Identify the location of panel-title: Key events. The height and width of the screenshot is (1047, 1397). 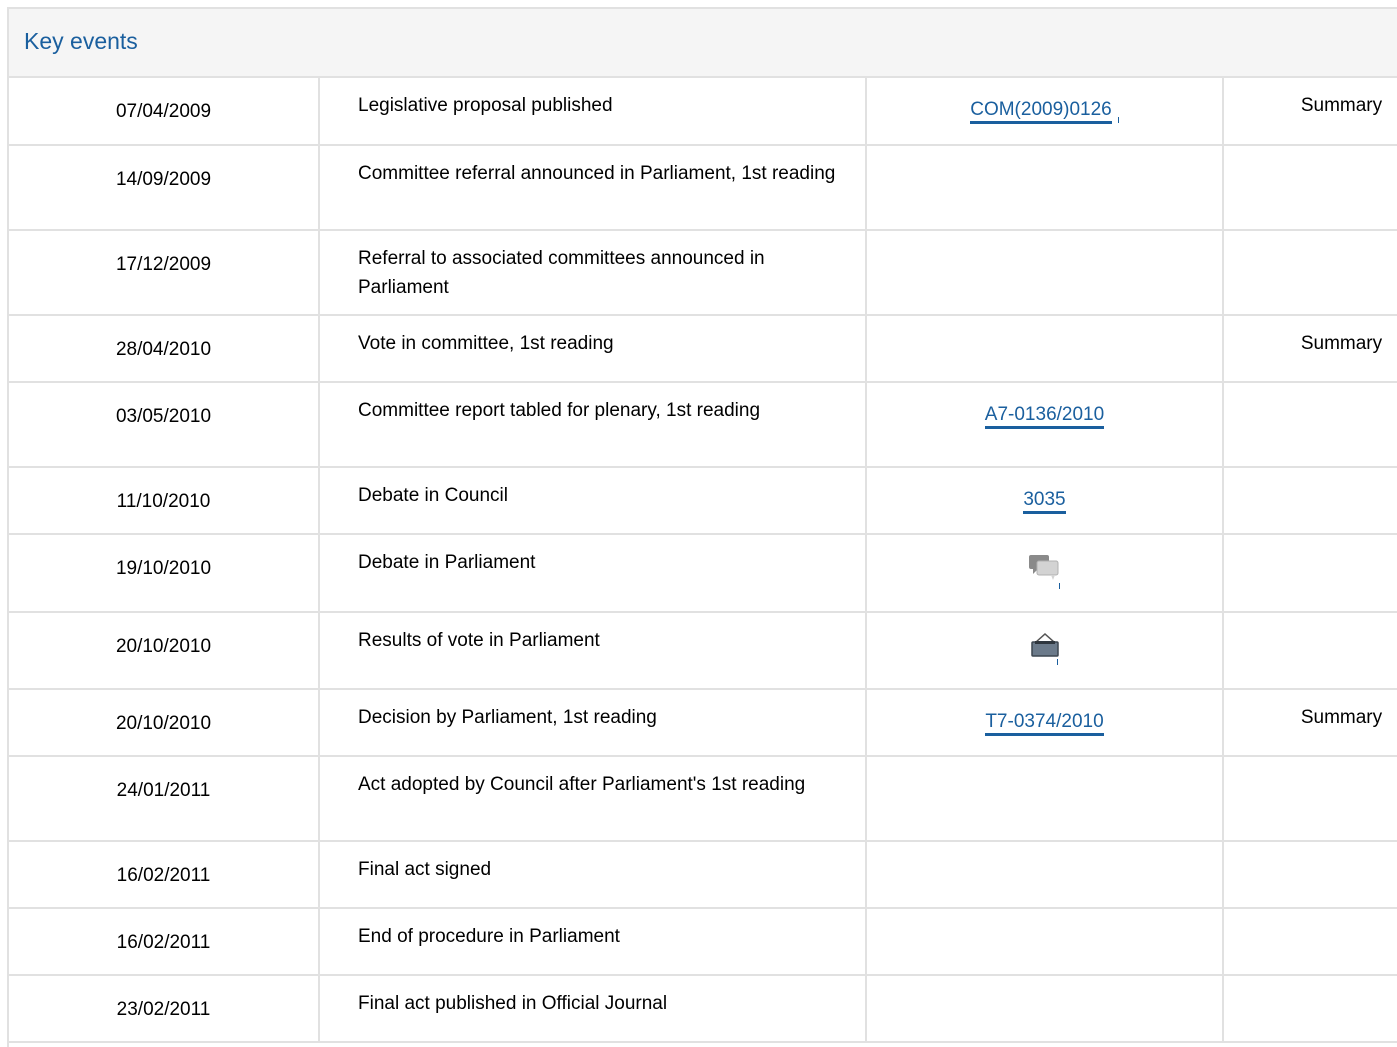
(81, 41).